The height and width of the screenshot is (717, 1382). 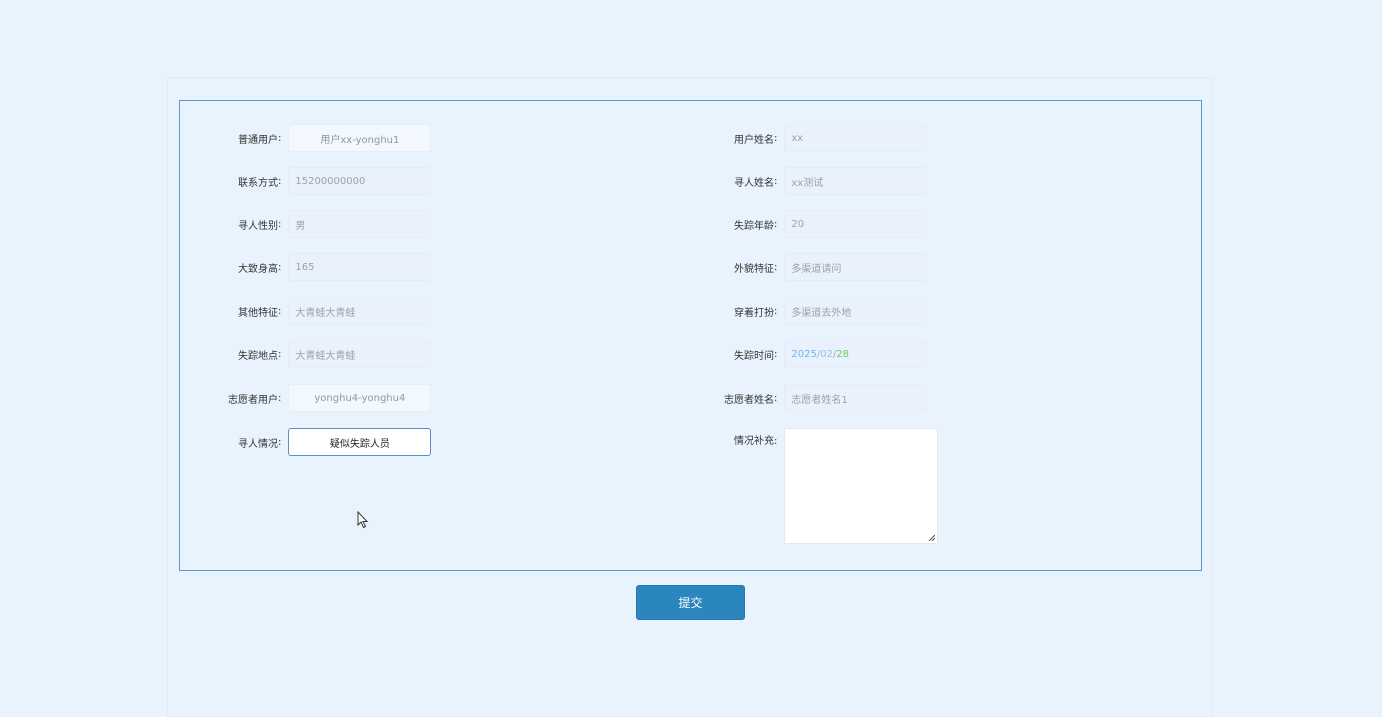 What do you see at coordinates (932, 537) in the screenshot?
I see `resize-grip-icon` at bounding box center [932, 537].